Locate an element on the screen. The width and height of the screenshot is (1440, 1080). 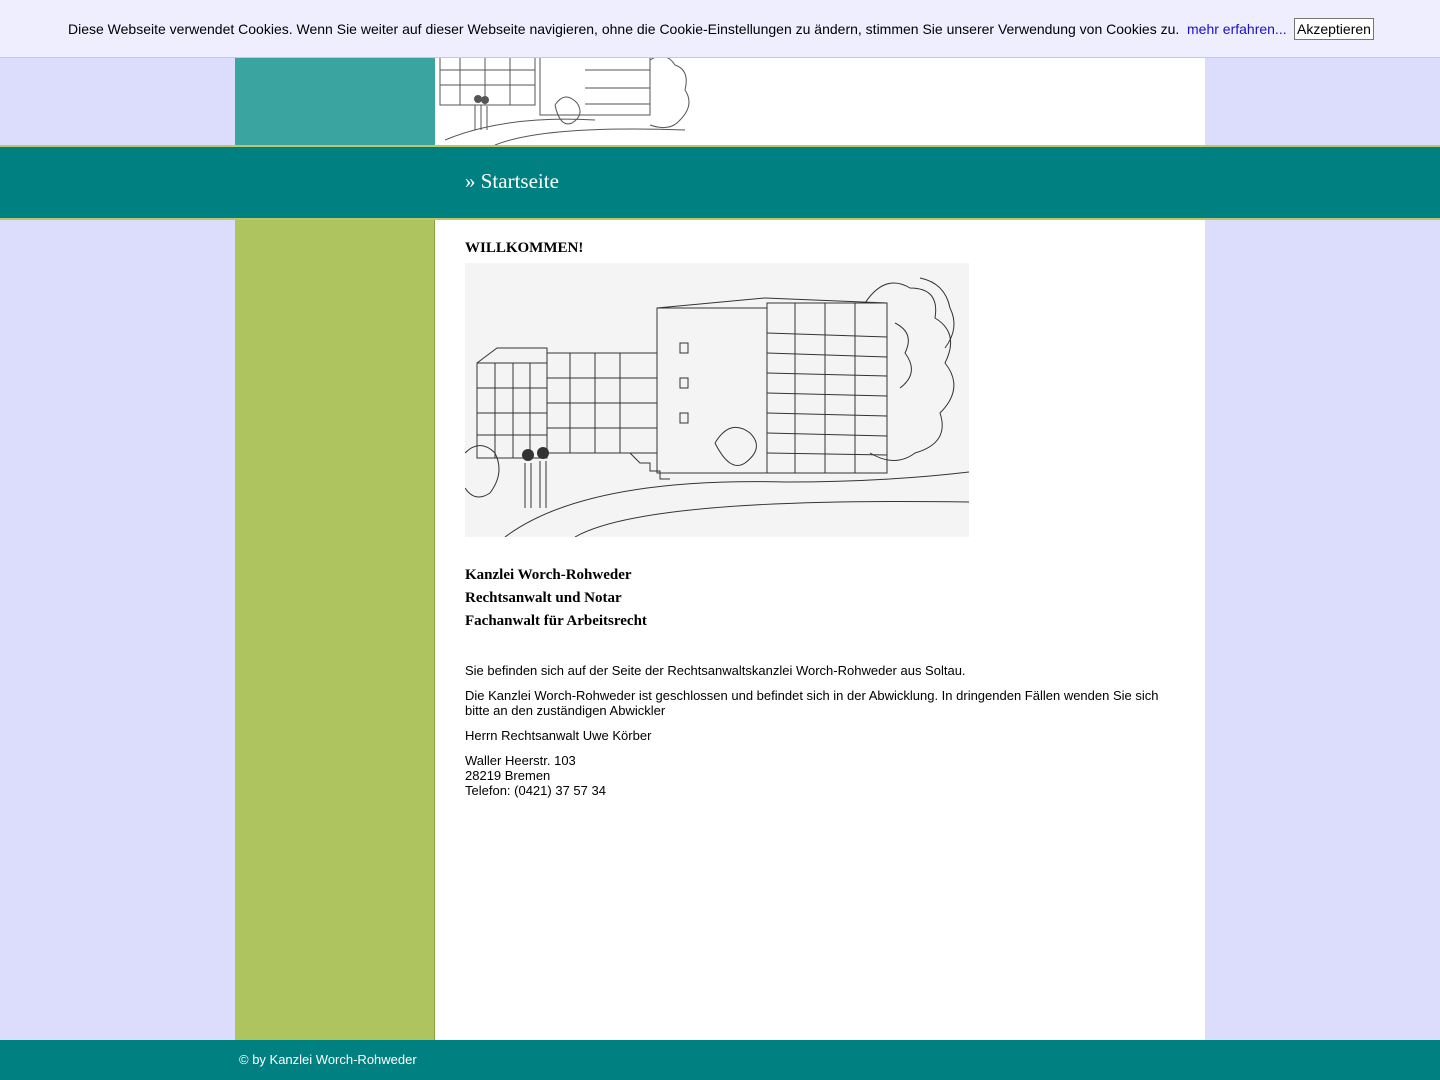
footer-copyright: © by Kanzlei Worch-Rohweder is located at coordinates (328, 1059).